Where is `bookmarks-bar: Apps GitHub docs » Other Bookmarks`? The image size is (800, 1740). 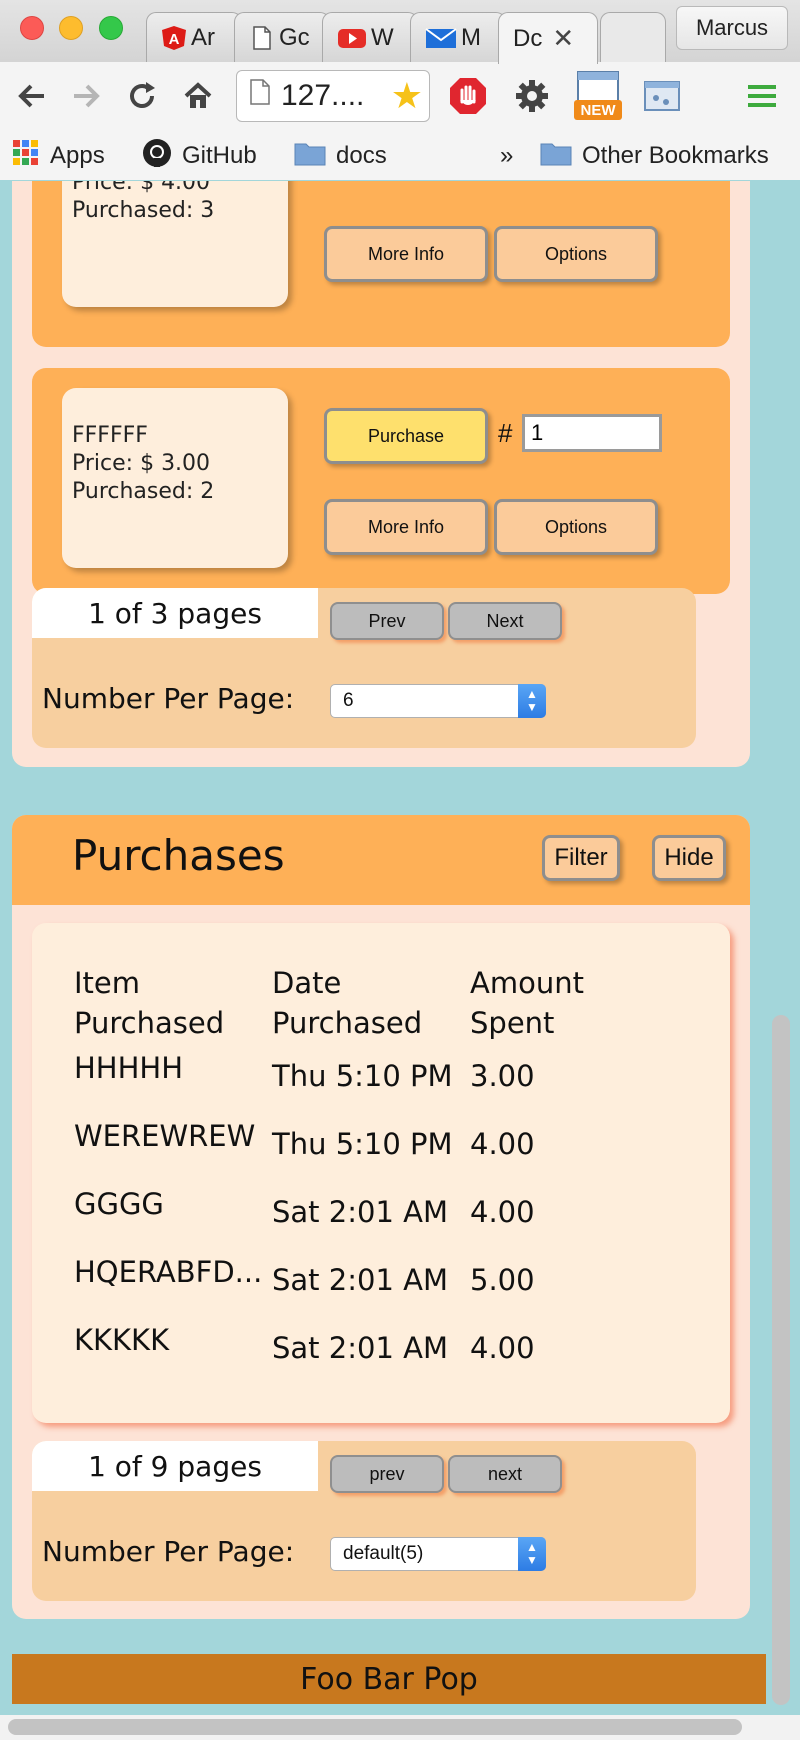 bookmarks-bar: Apps GitHub docs » Other Bookmarks is located at coordinates (400, 156).